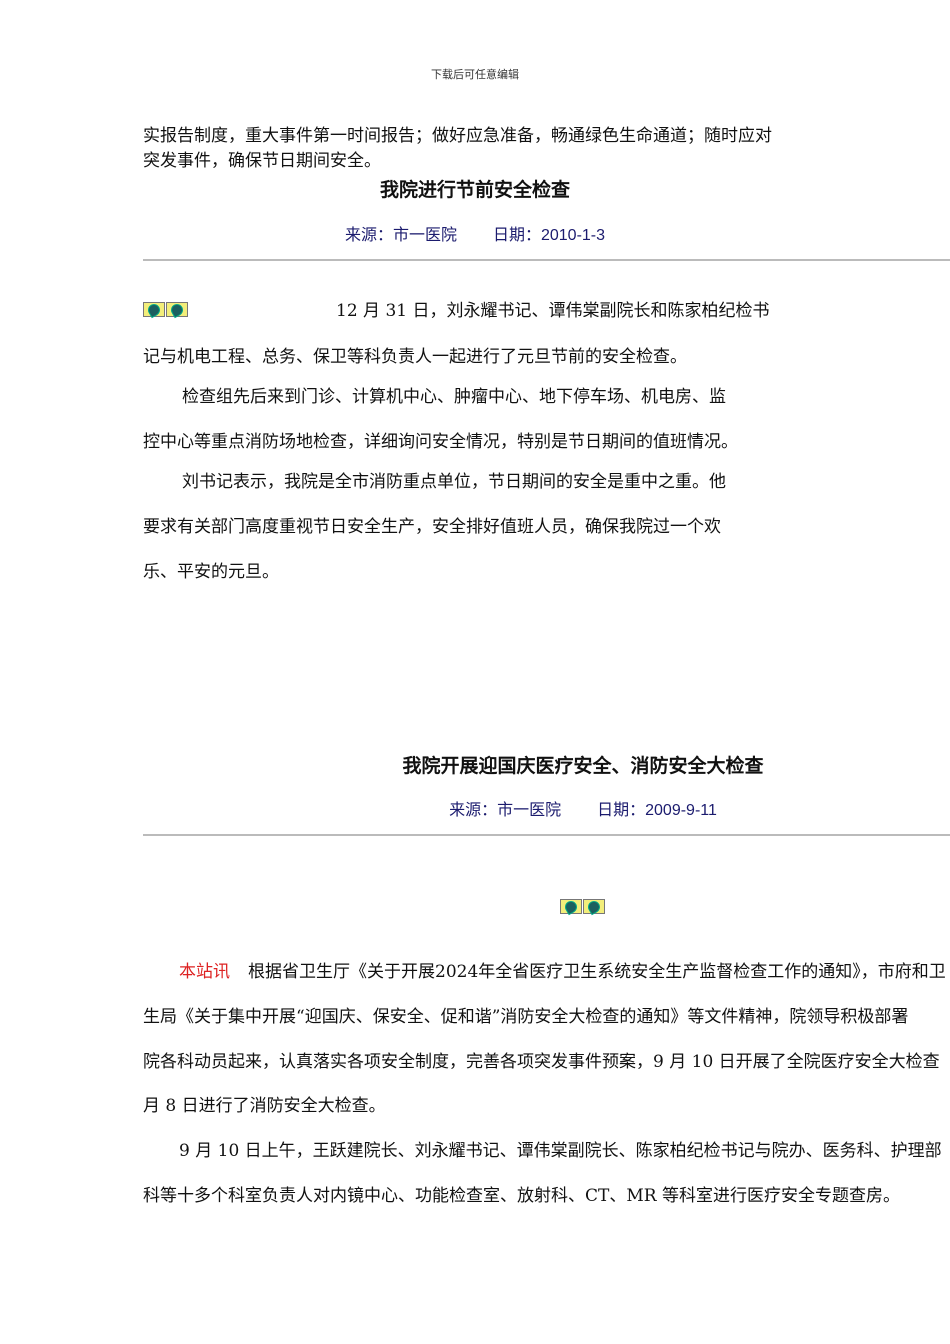  I want to click on paragraph-line: 控中心等重点消防场地检查，详细询问安全情况，特别是节日期间的值班情况。, so click(440, 442).